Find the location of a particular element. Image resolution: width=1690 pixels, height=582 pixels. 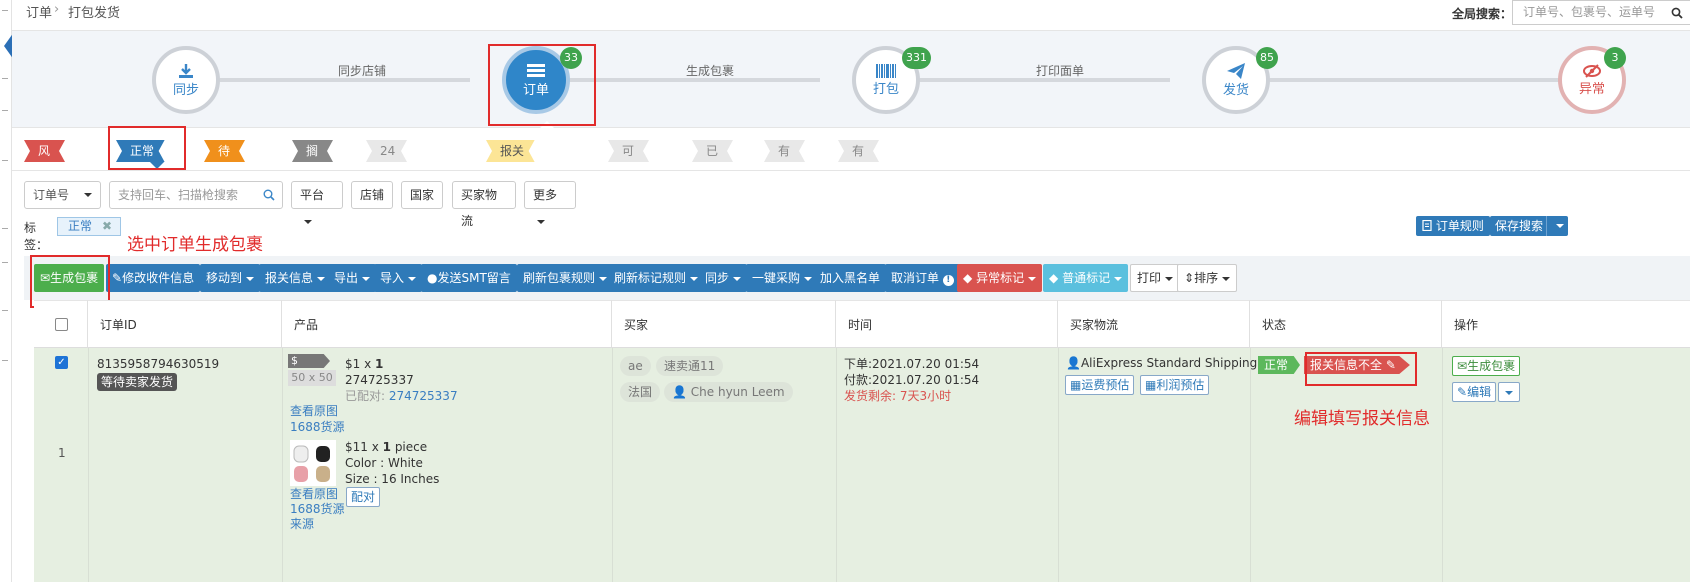

more-dropdown: 更多 is located at coordinates (550, 202).